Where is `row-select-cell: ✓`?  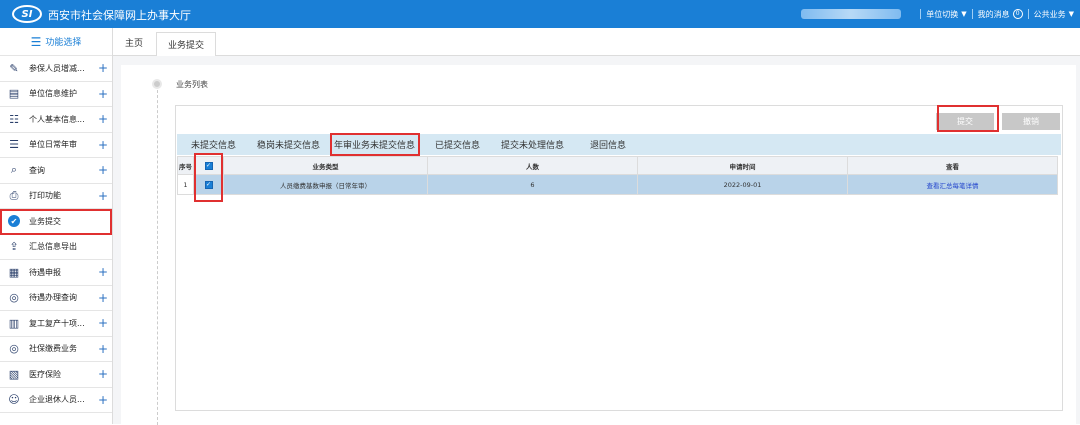
row-select-cell: ✓ is located at coordinates (208, 184).